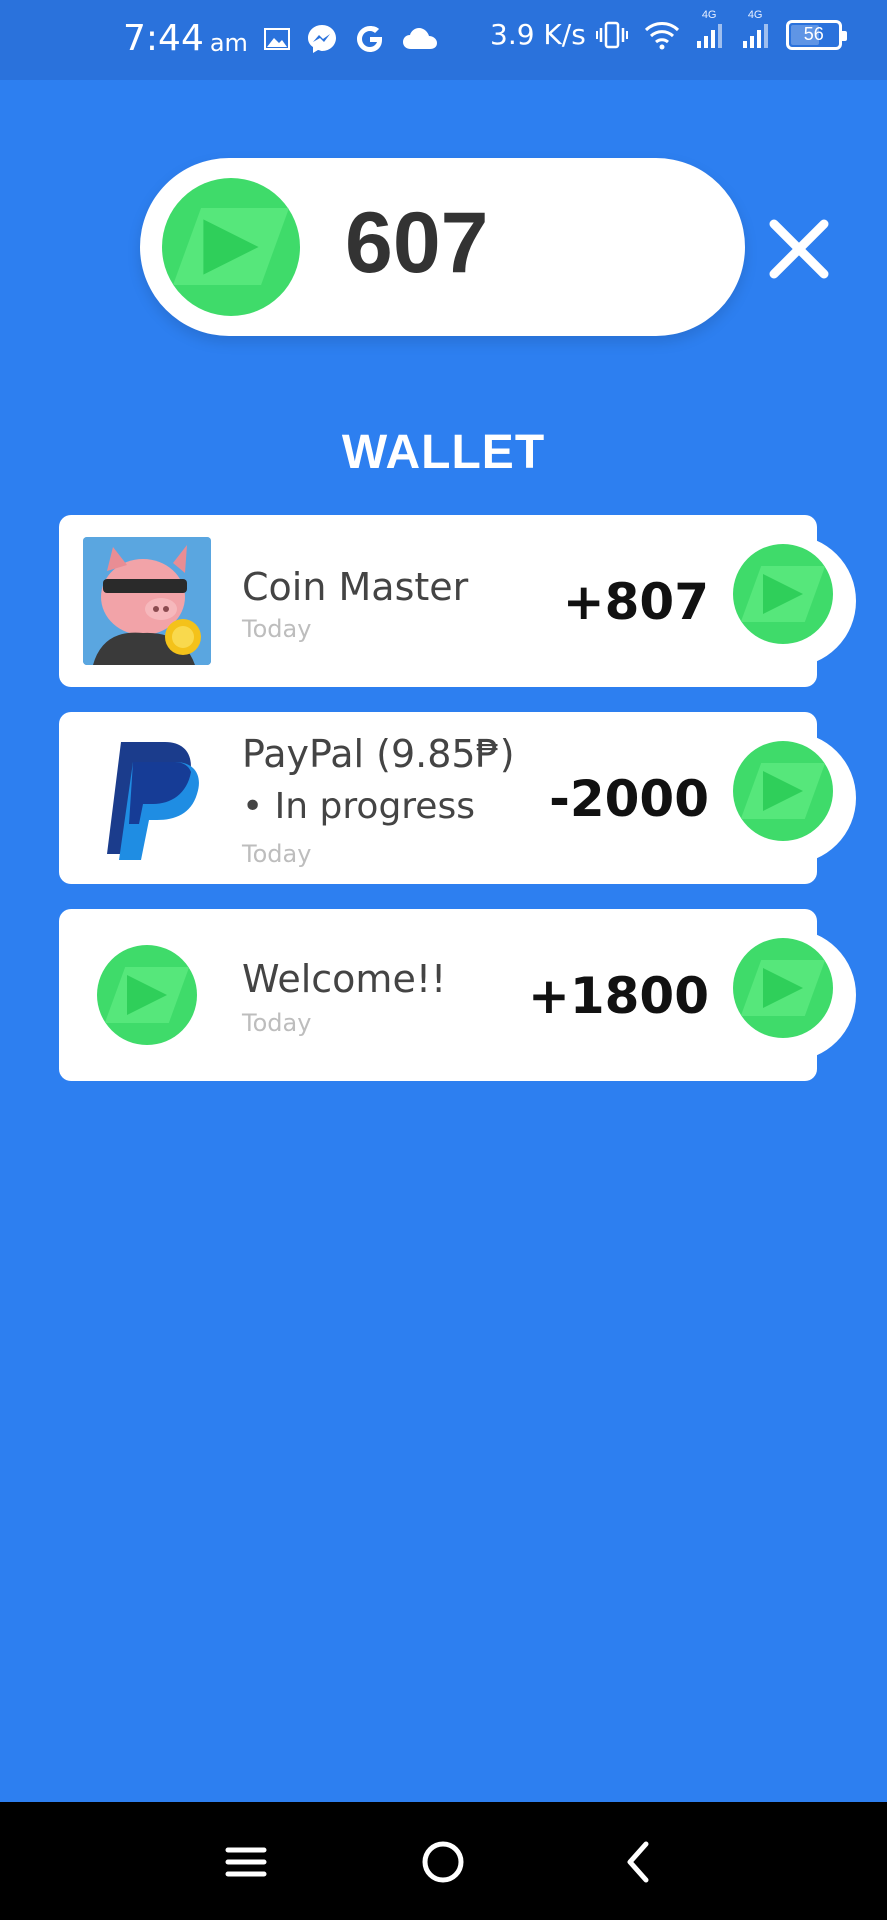  I want to click on transaction-card-coin-master: Coin Master Today +807, so click(457, 601).